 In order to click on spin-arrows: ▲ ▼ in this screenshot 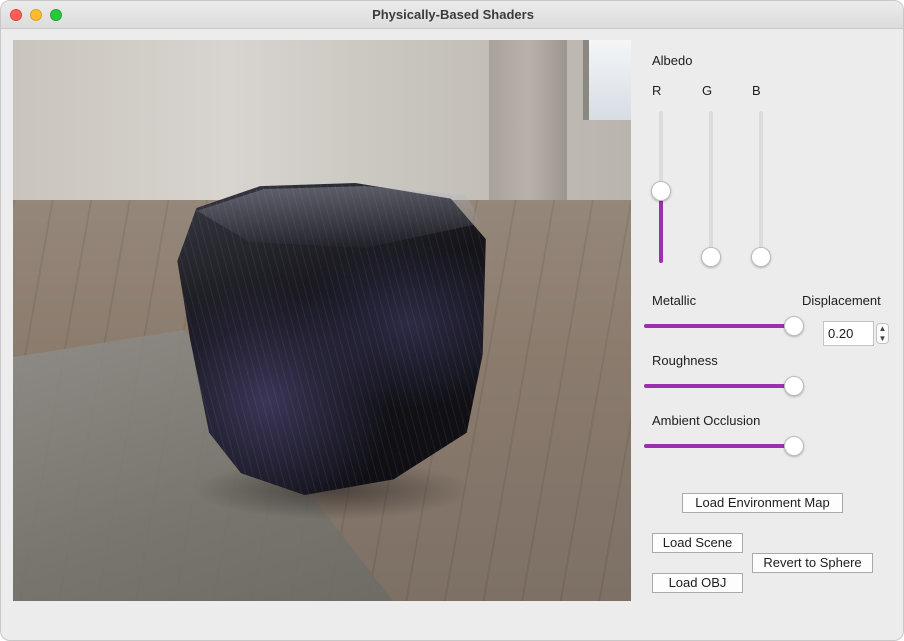, I will do `click(882, 333)`.